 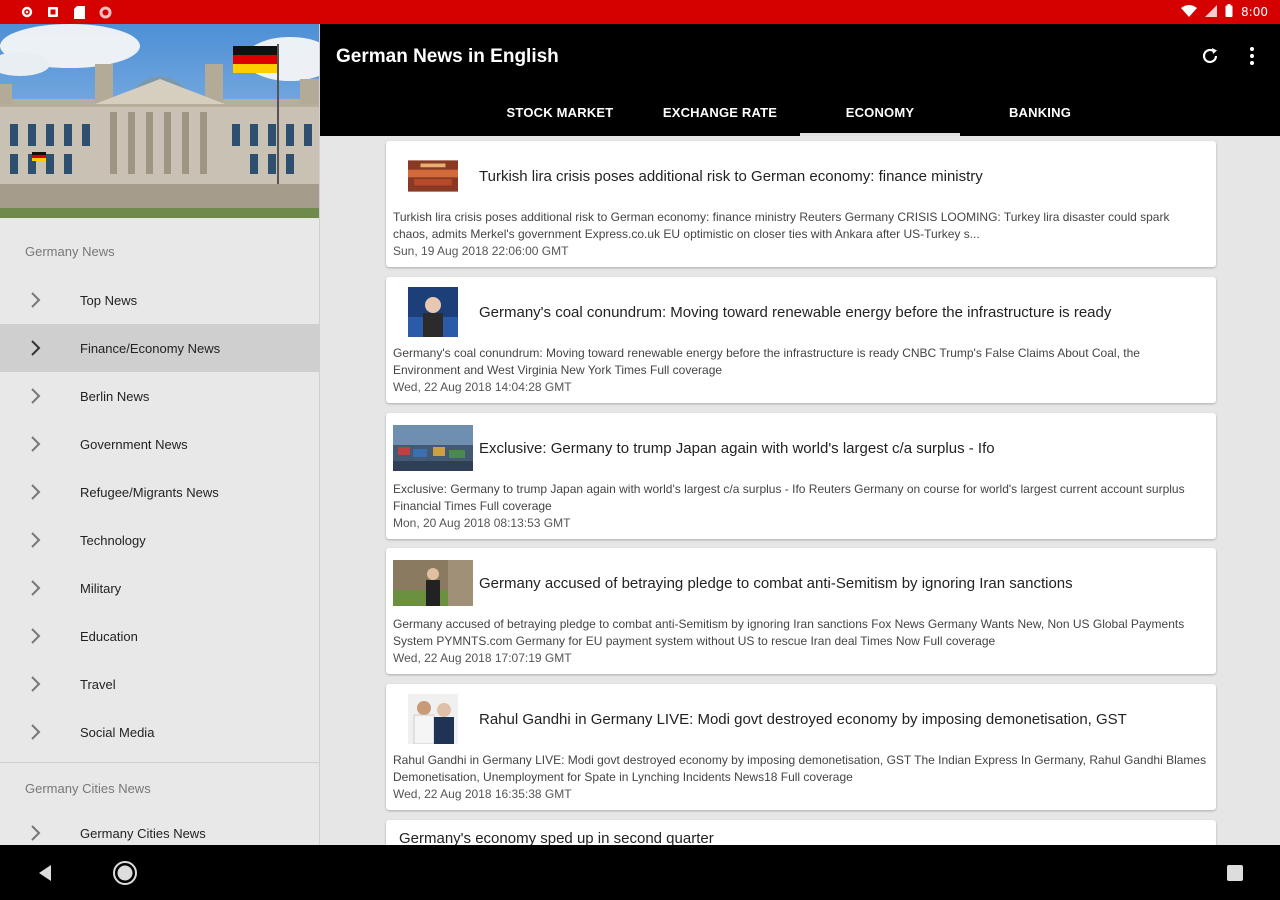 What do you see at coordinates (134, 444) in the screenshot?
I see `nav-item-label: Government News` at bounding box center [134, 444].